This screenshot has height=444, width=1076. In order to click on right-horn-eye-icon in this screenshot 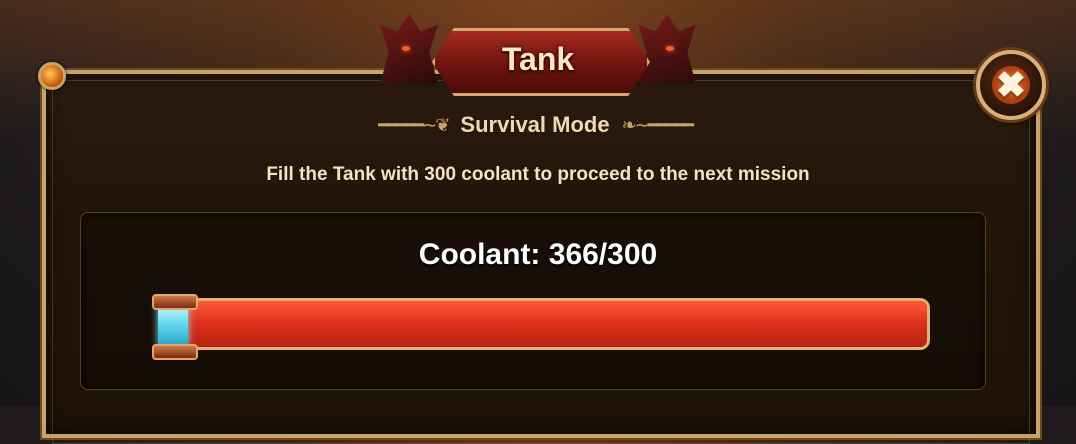, I will do `click(670, 48)`.